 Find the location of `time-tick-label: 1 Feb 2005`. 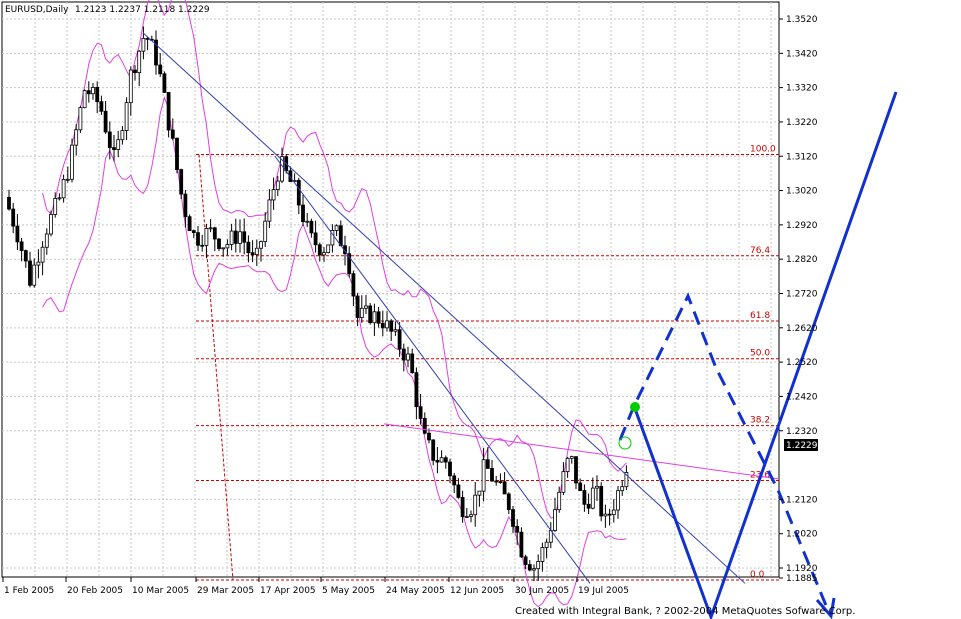

time-tick-label: 1 Feb 2005 is located at coordinates (29, 591).